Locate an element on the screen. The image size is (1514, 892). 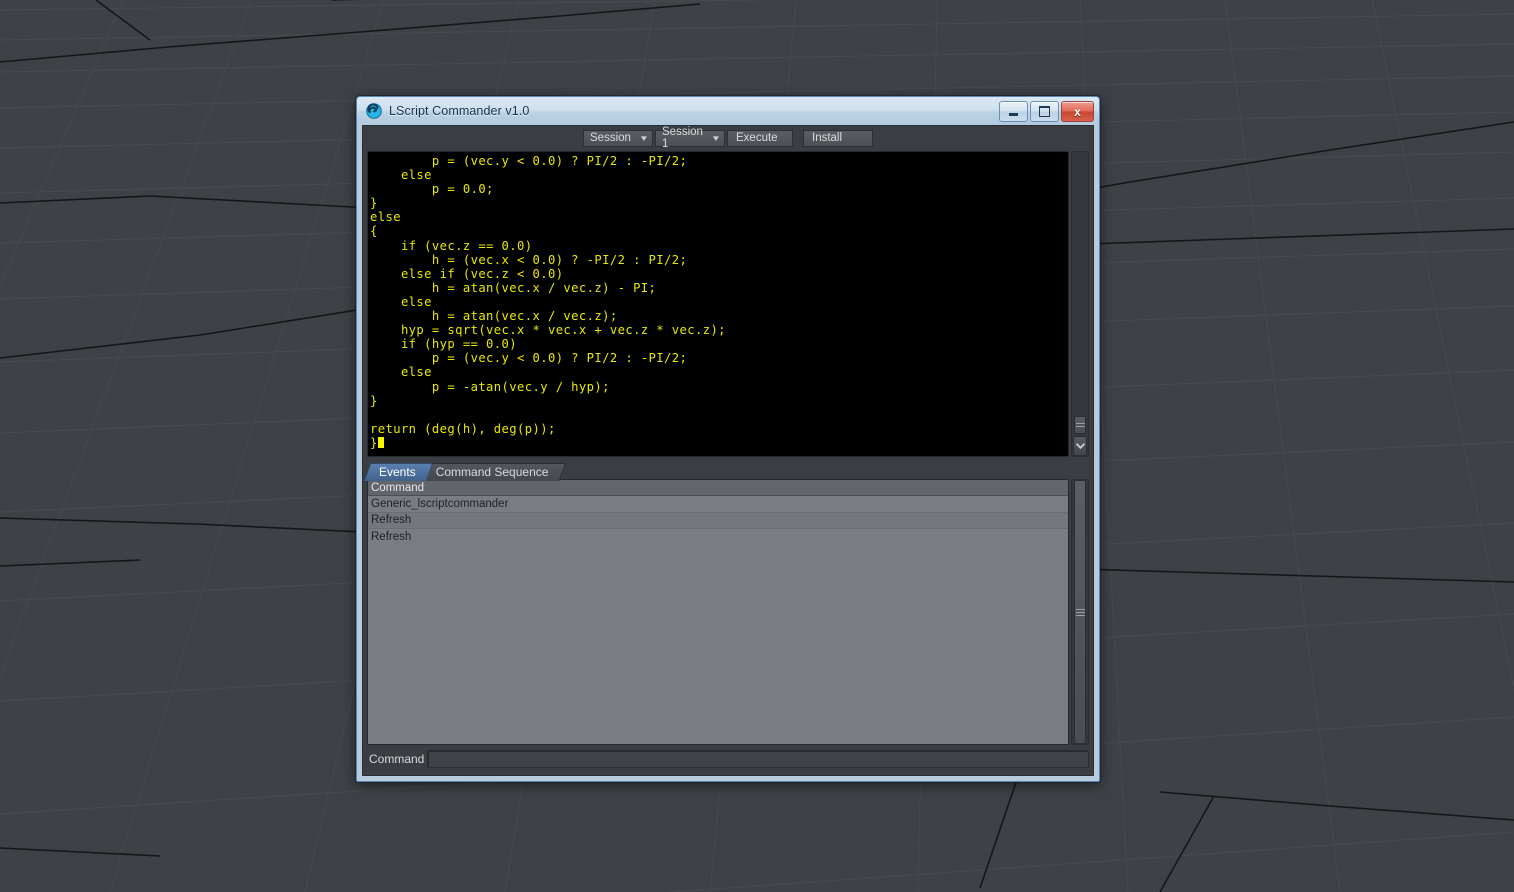
tab-command-sequence: Command Sequence is located at coordinates (493, 472).